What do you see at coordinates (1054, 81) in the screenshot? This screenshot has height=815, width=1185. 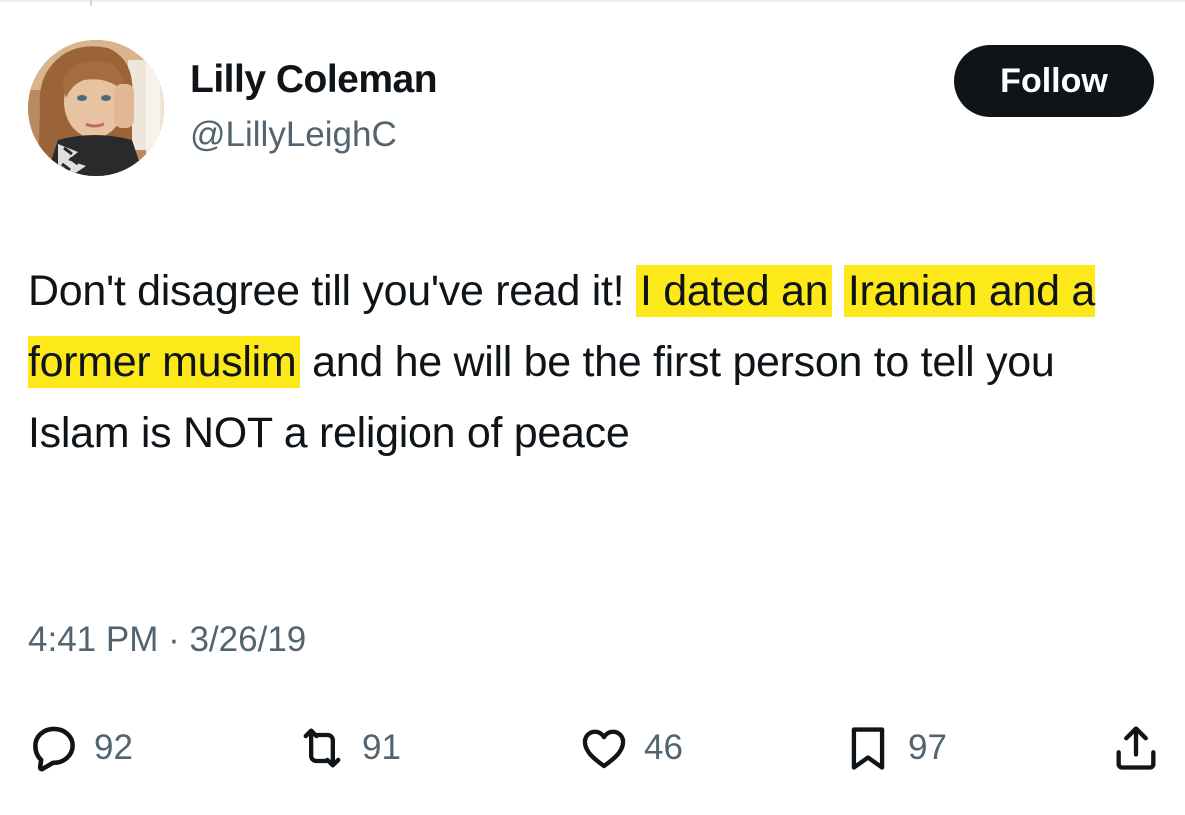 I see `follow-button: Follow` at bounding box center [1054, 81].